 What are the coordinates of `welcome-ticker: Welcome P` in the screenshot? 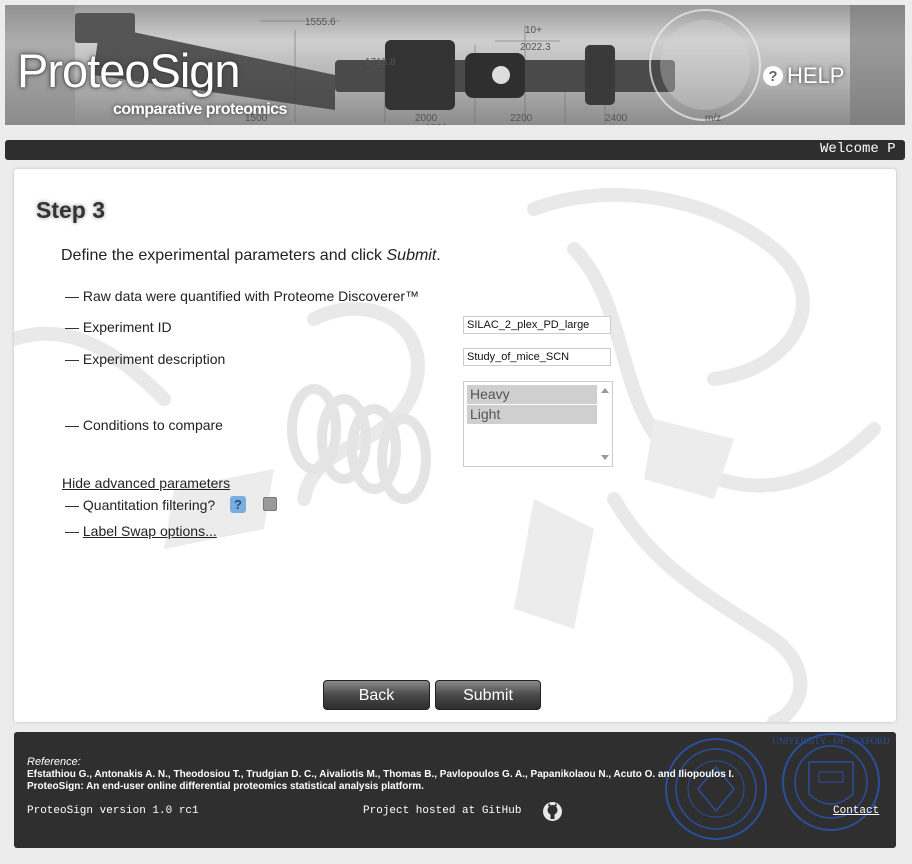 It's located at (455, 150).